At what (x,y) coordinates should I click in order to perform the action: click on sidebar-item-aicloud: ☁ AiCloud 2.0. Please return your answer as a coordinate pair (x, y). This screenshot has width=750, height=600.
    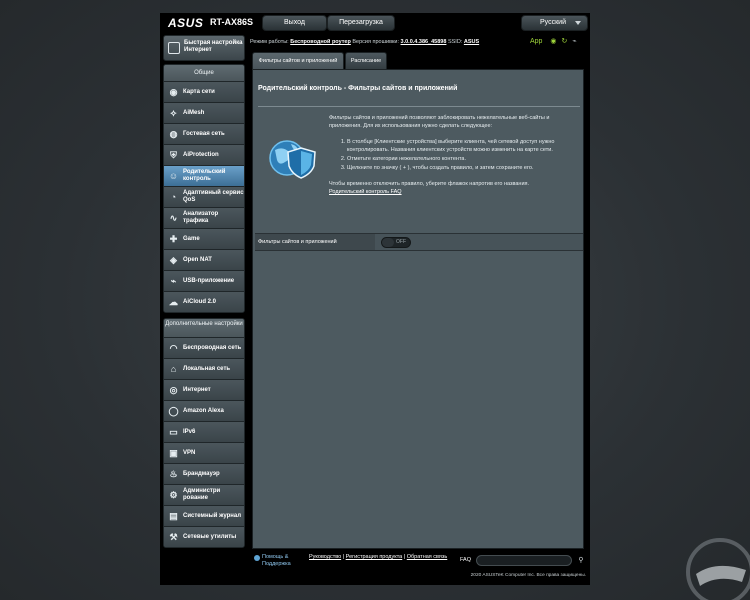
    Looking at the image, I should click on (204, 301).